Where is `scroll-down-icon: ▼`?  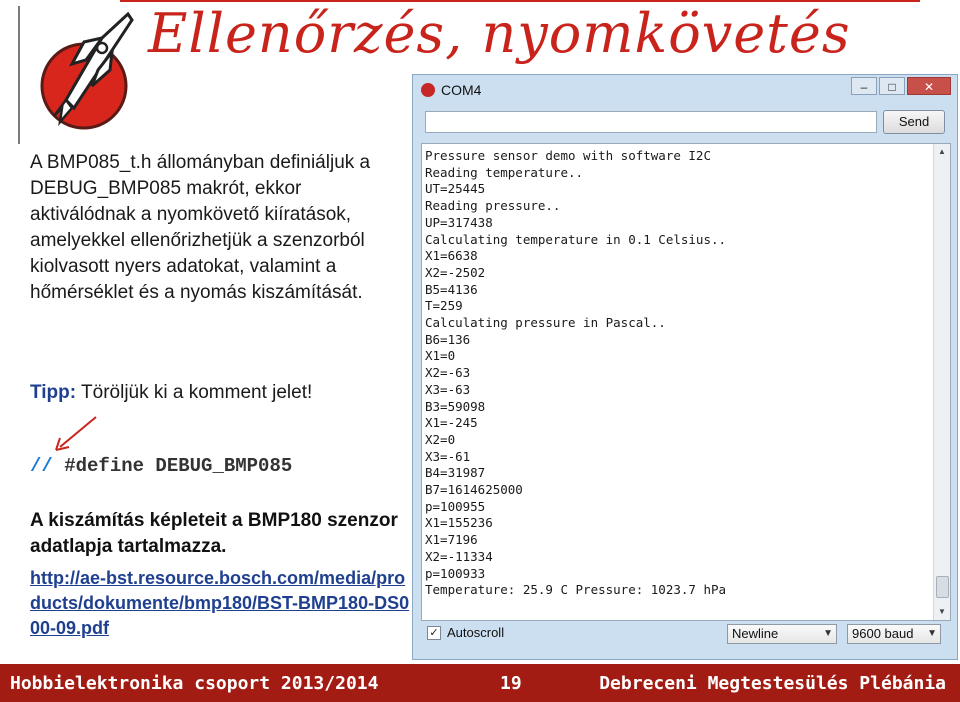 scroll-down-icon: ▼ is located at coordinates (942, 612).